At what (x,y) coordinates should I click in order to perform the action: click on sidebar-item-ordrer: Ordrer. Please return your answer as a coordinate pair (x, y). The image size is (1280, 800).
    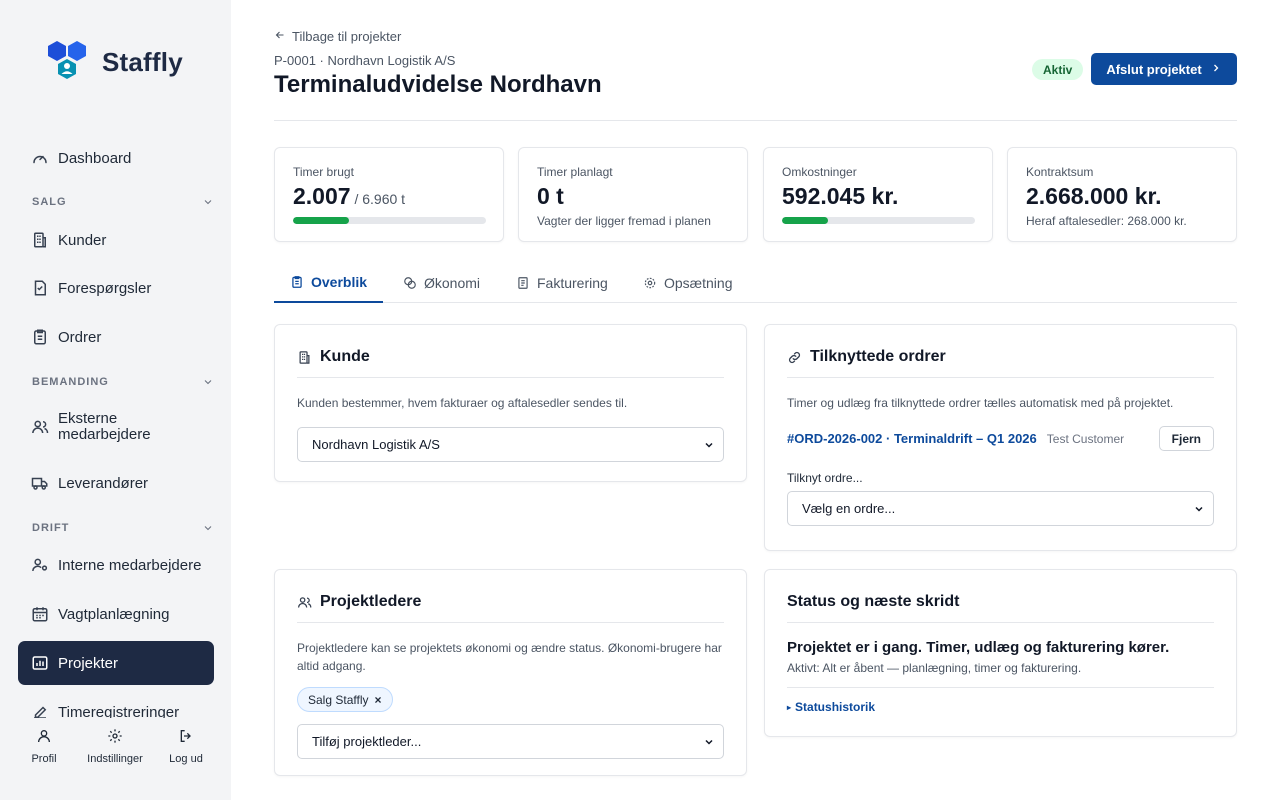
    Looking at the image, I should click on (116, 337).